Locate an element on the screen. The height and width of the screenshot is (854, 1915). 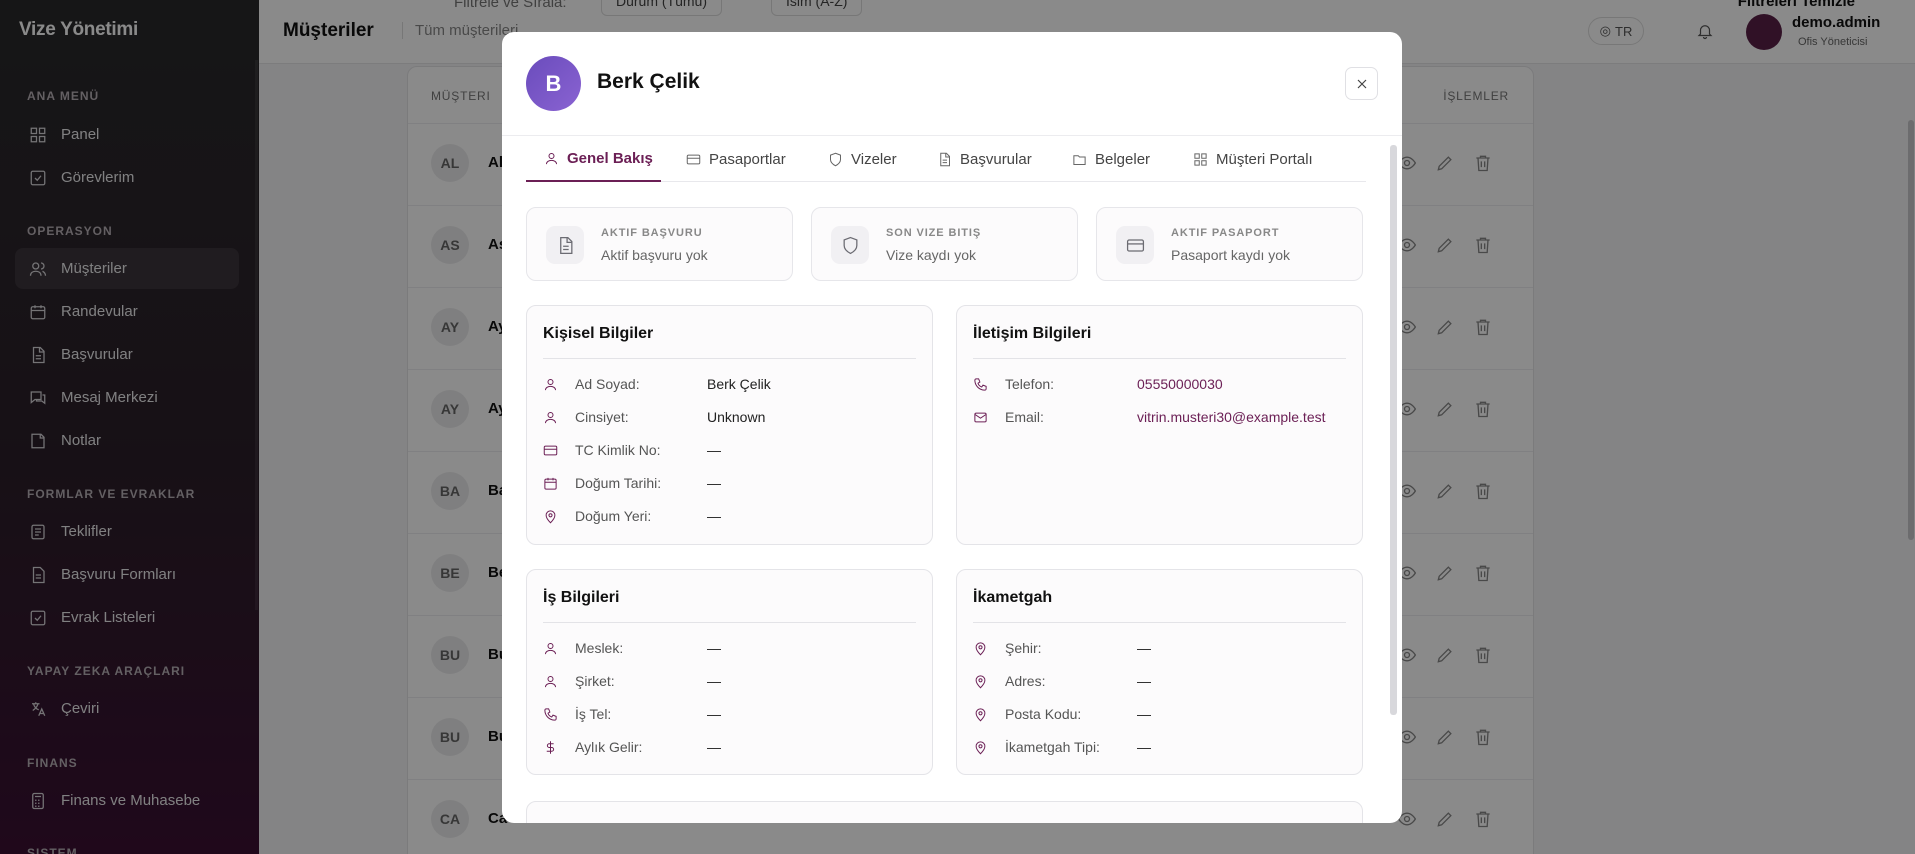
field-label: İkametgah Tipi: is located at coordinates (1052, 747).